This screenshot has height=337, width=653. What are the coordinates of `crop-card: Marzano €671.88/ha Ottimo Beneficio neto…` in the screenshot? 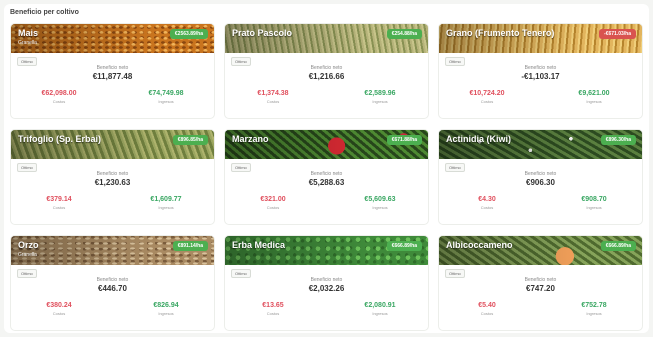 It's located at (326, 177).